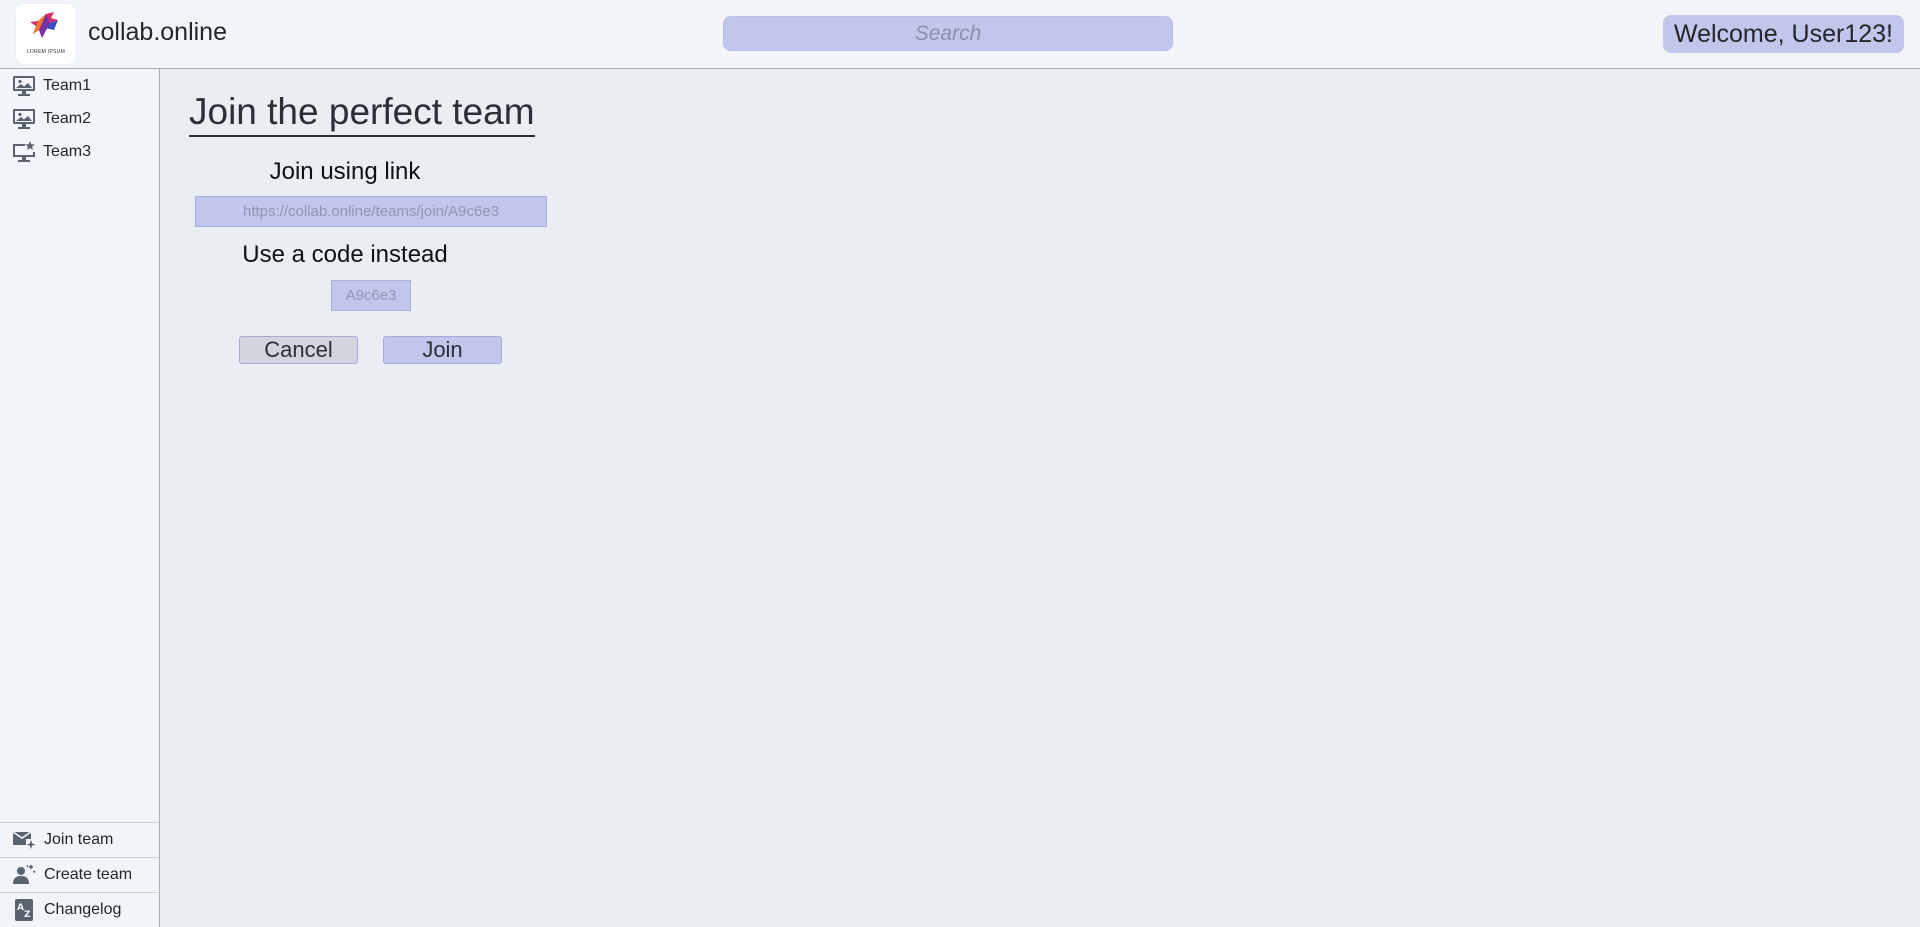  I want to click on svg-text: Z, so click(27, 915).